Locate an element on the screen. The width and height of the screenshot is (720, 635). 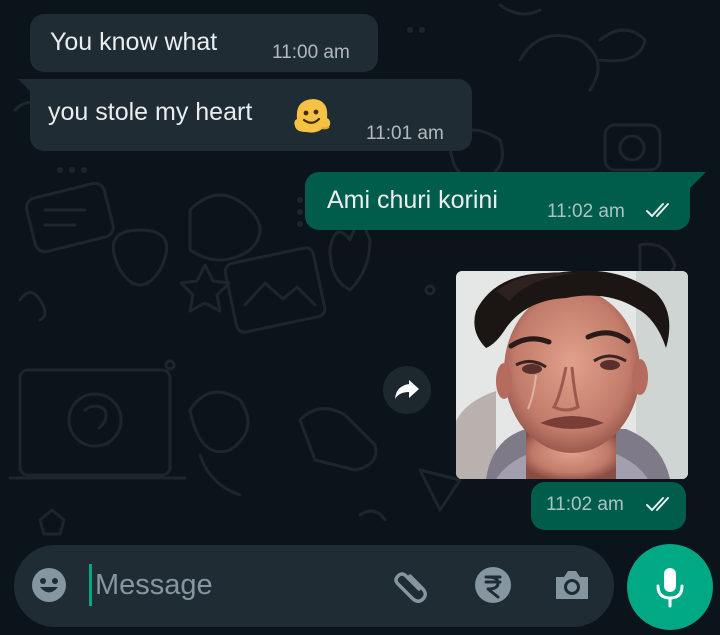
message-timestamp: 11:01 am is located at coordinates (405, 133).